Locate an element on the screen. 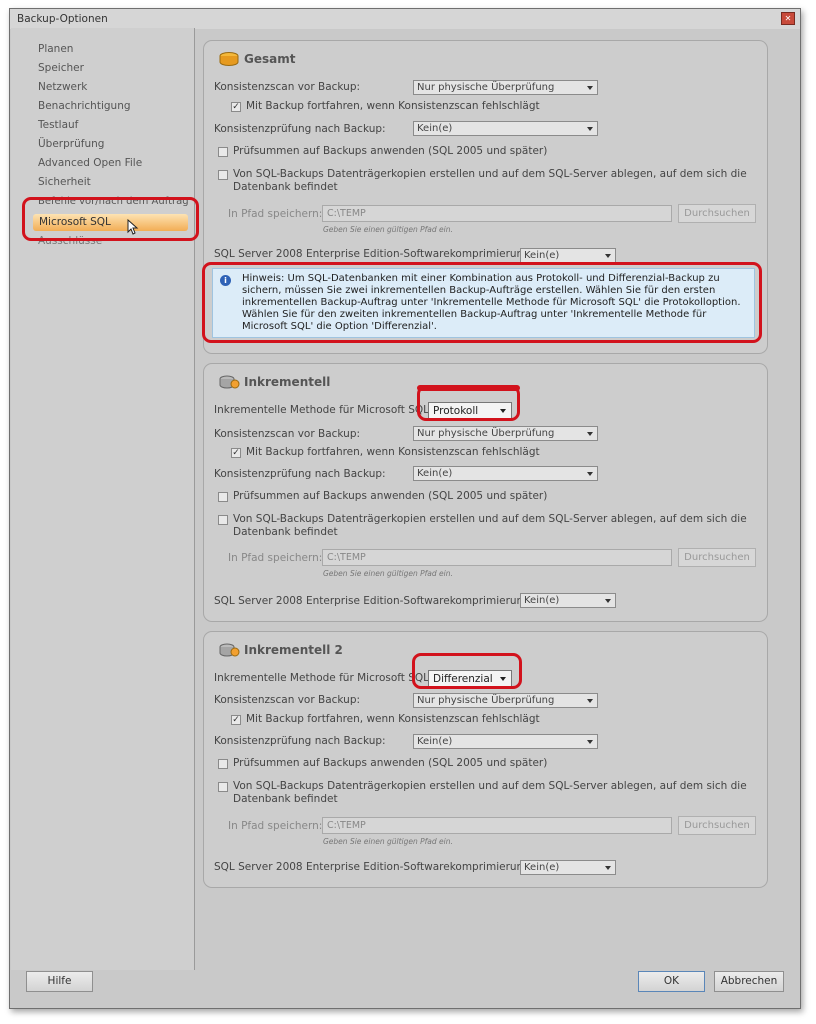  consistency-check-label-3: Konsistenzprüfung nach Backup: is located at coordinates (300, 741).